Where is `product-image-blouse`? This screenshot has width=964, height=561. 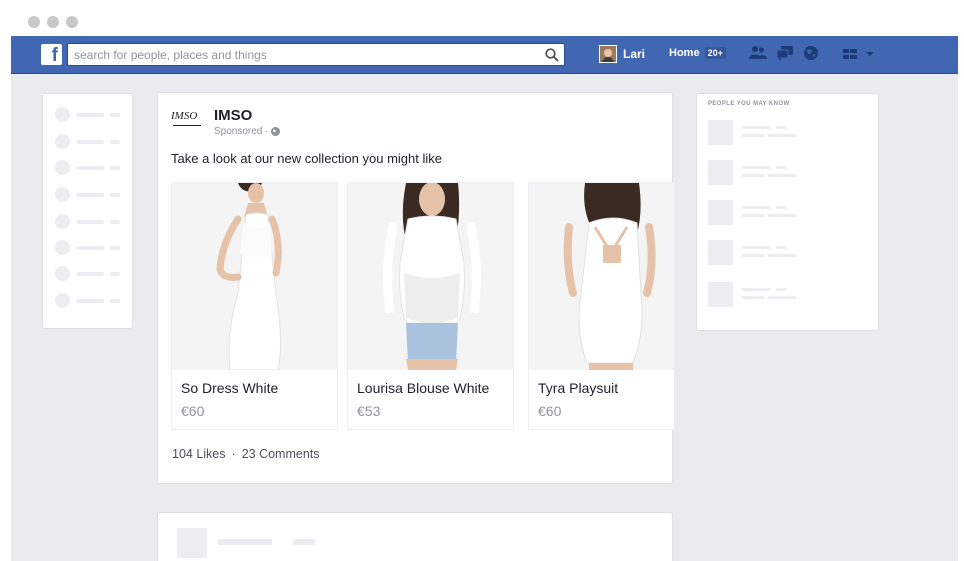 product-image-blouse is located at coordinates (430, 276).